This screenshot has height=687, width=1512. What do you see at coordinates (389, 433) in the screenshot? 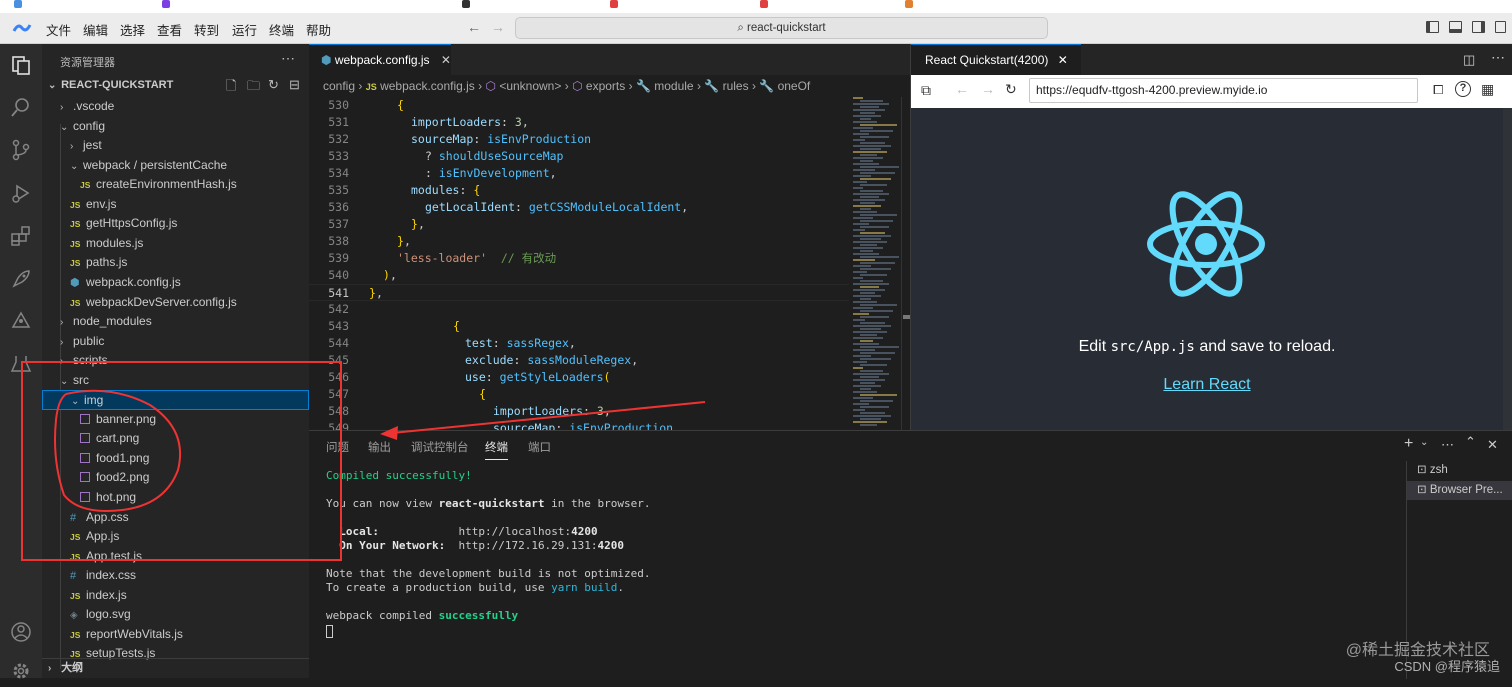
I see `annotation-arrowhead` at bounding box center [389, 433].